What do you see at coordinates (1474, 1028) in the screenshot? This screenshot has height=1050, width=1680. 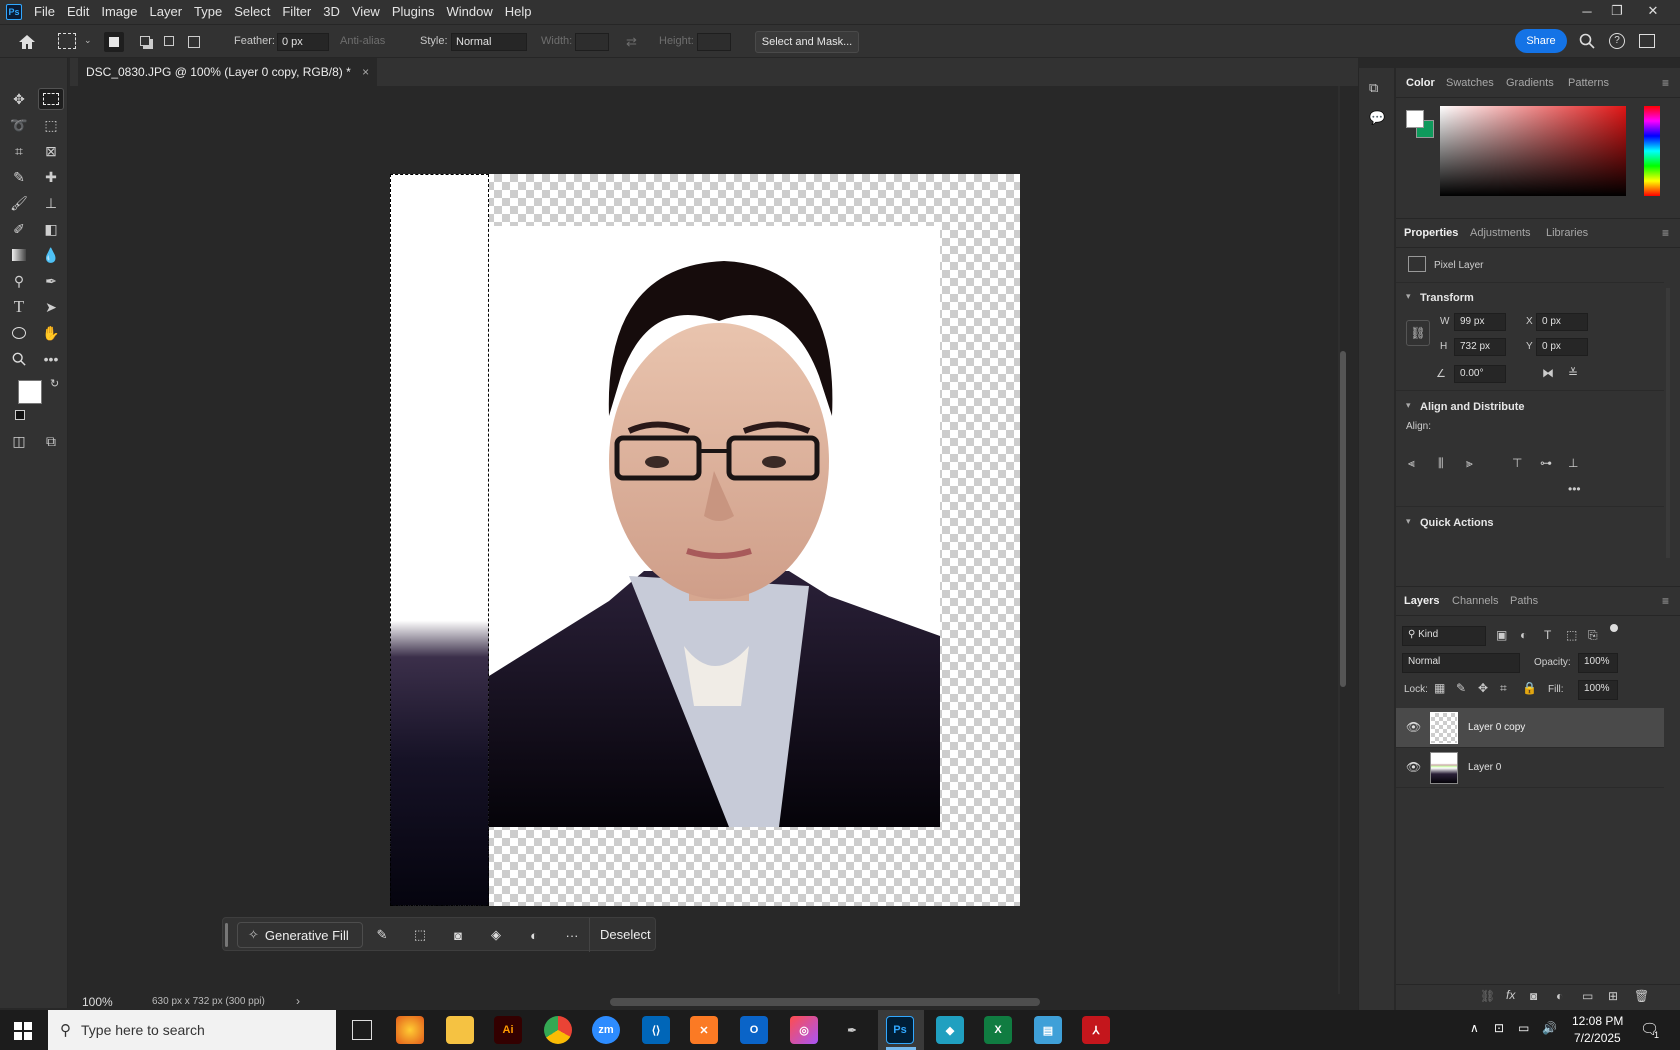 I see `tray-chevron-icon: ∧` at bounding box center [1474, 1028].